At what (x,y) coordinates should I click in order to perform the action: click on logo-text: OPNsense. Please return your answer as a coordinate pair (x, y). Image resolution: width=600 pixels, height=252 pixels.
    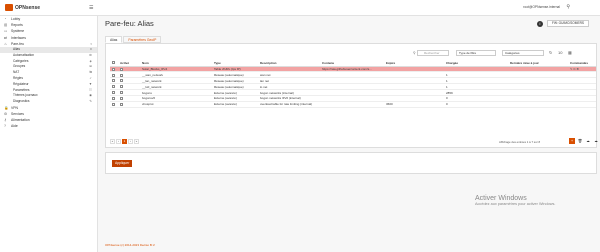
    Looking at the image, I should click on (28, 7).